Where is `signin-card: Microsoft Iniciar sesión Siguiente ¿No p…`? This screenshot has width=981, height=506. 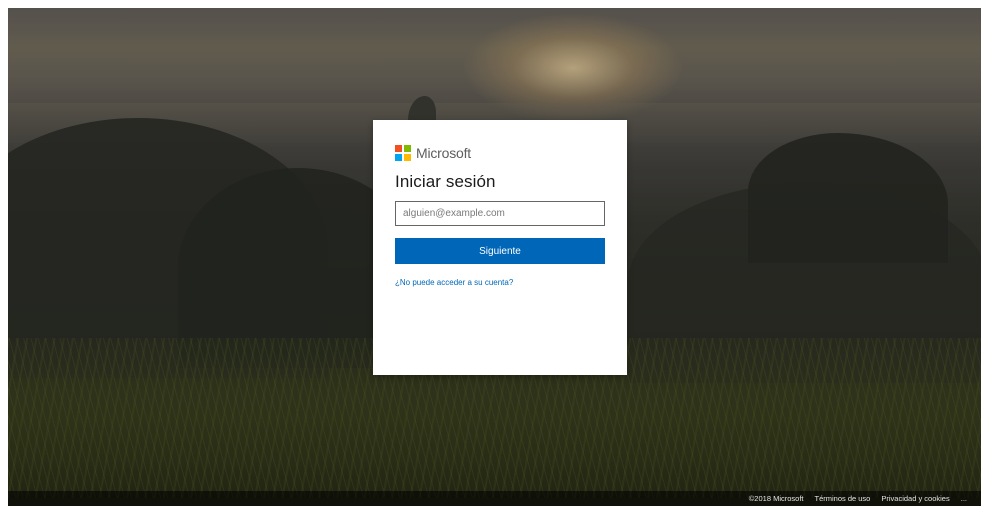 signin-card: Microsoft Iniciar sesión Siguiente ¿No p… is located at coordinates (500, 247).